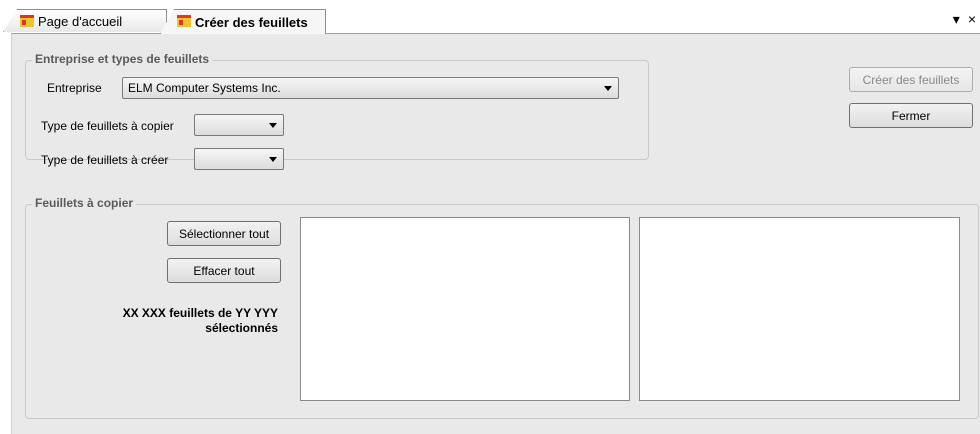  I want to click on create-type-select, so click(239, 159).